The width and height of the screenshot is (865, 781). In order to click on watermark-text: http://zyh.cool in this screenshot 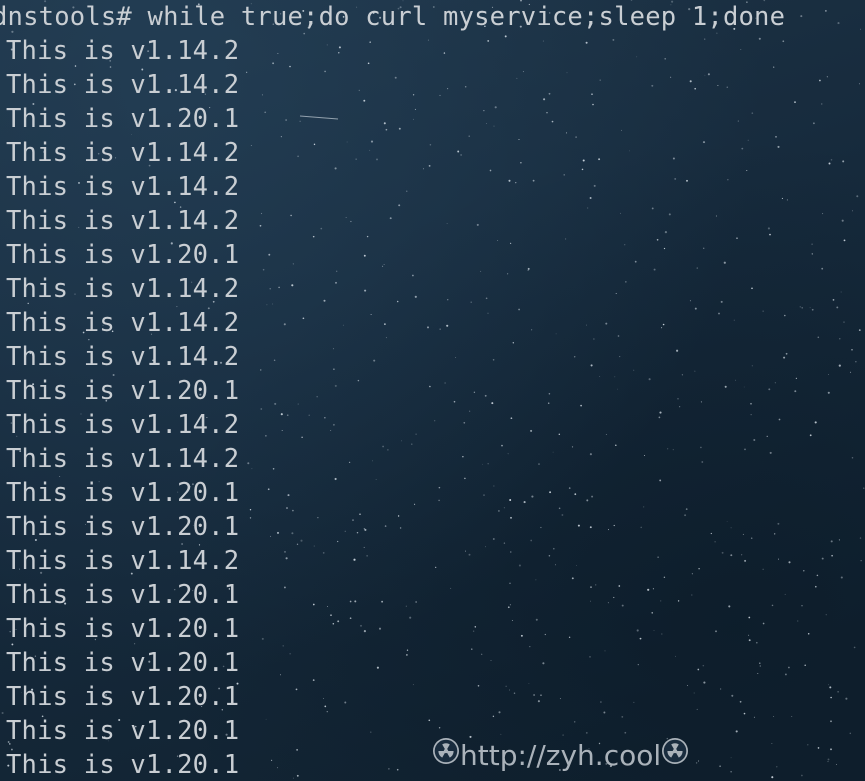, I will do `click(561, 755)`.